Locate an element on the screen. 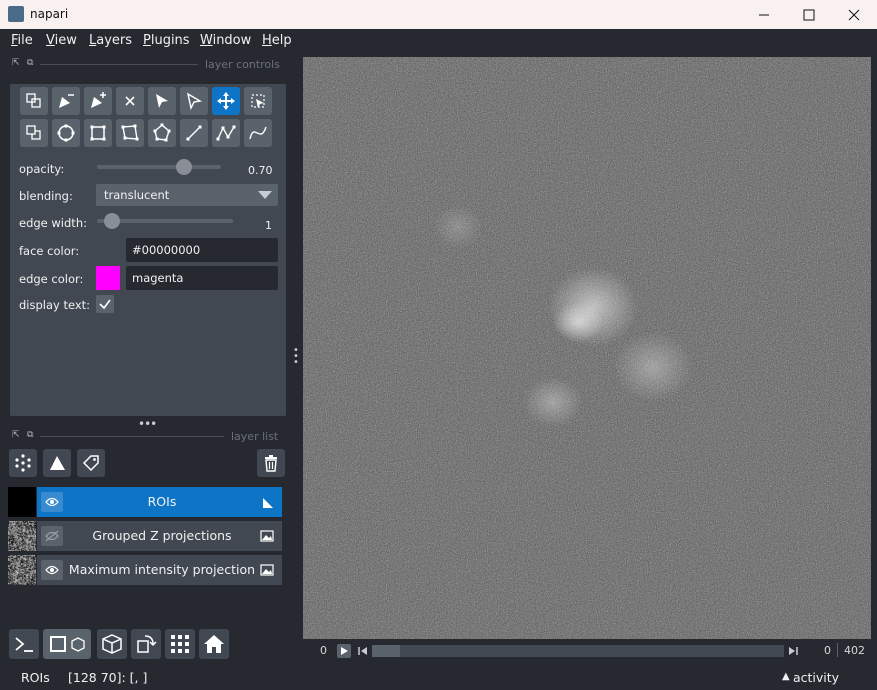 This screenshot has width=877, height=690. select-shapes-button is located at coordinates (162, 101).